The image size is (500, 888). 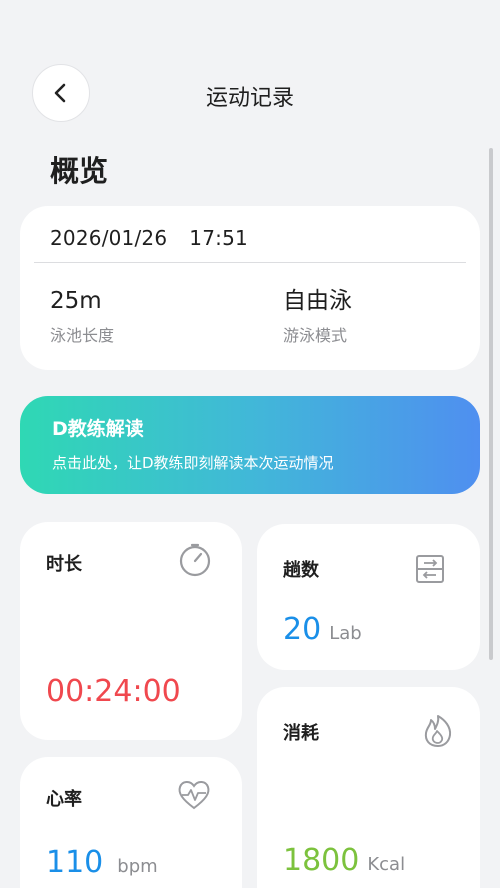 I want to click on heart-rate-value: 110, so click(x=75, y=862).